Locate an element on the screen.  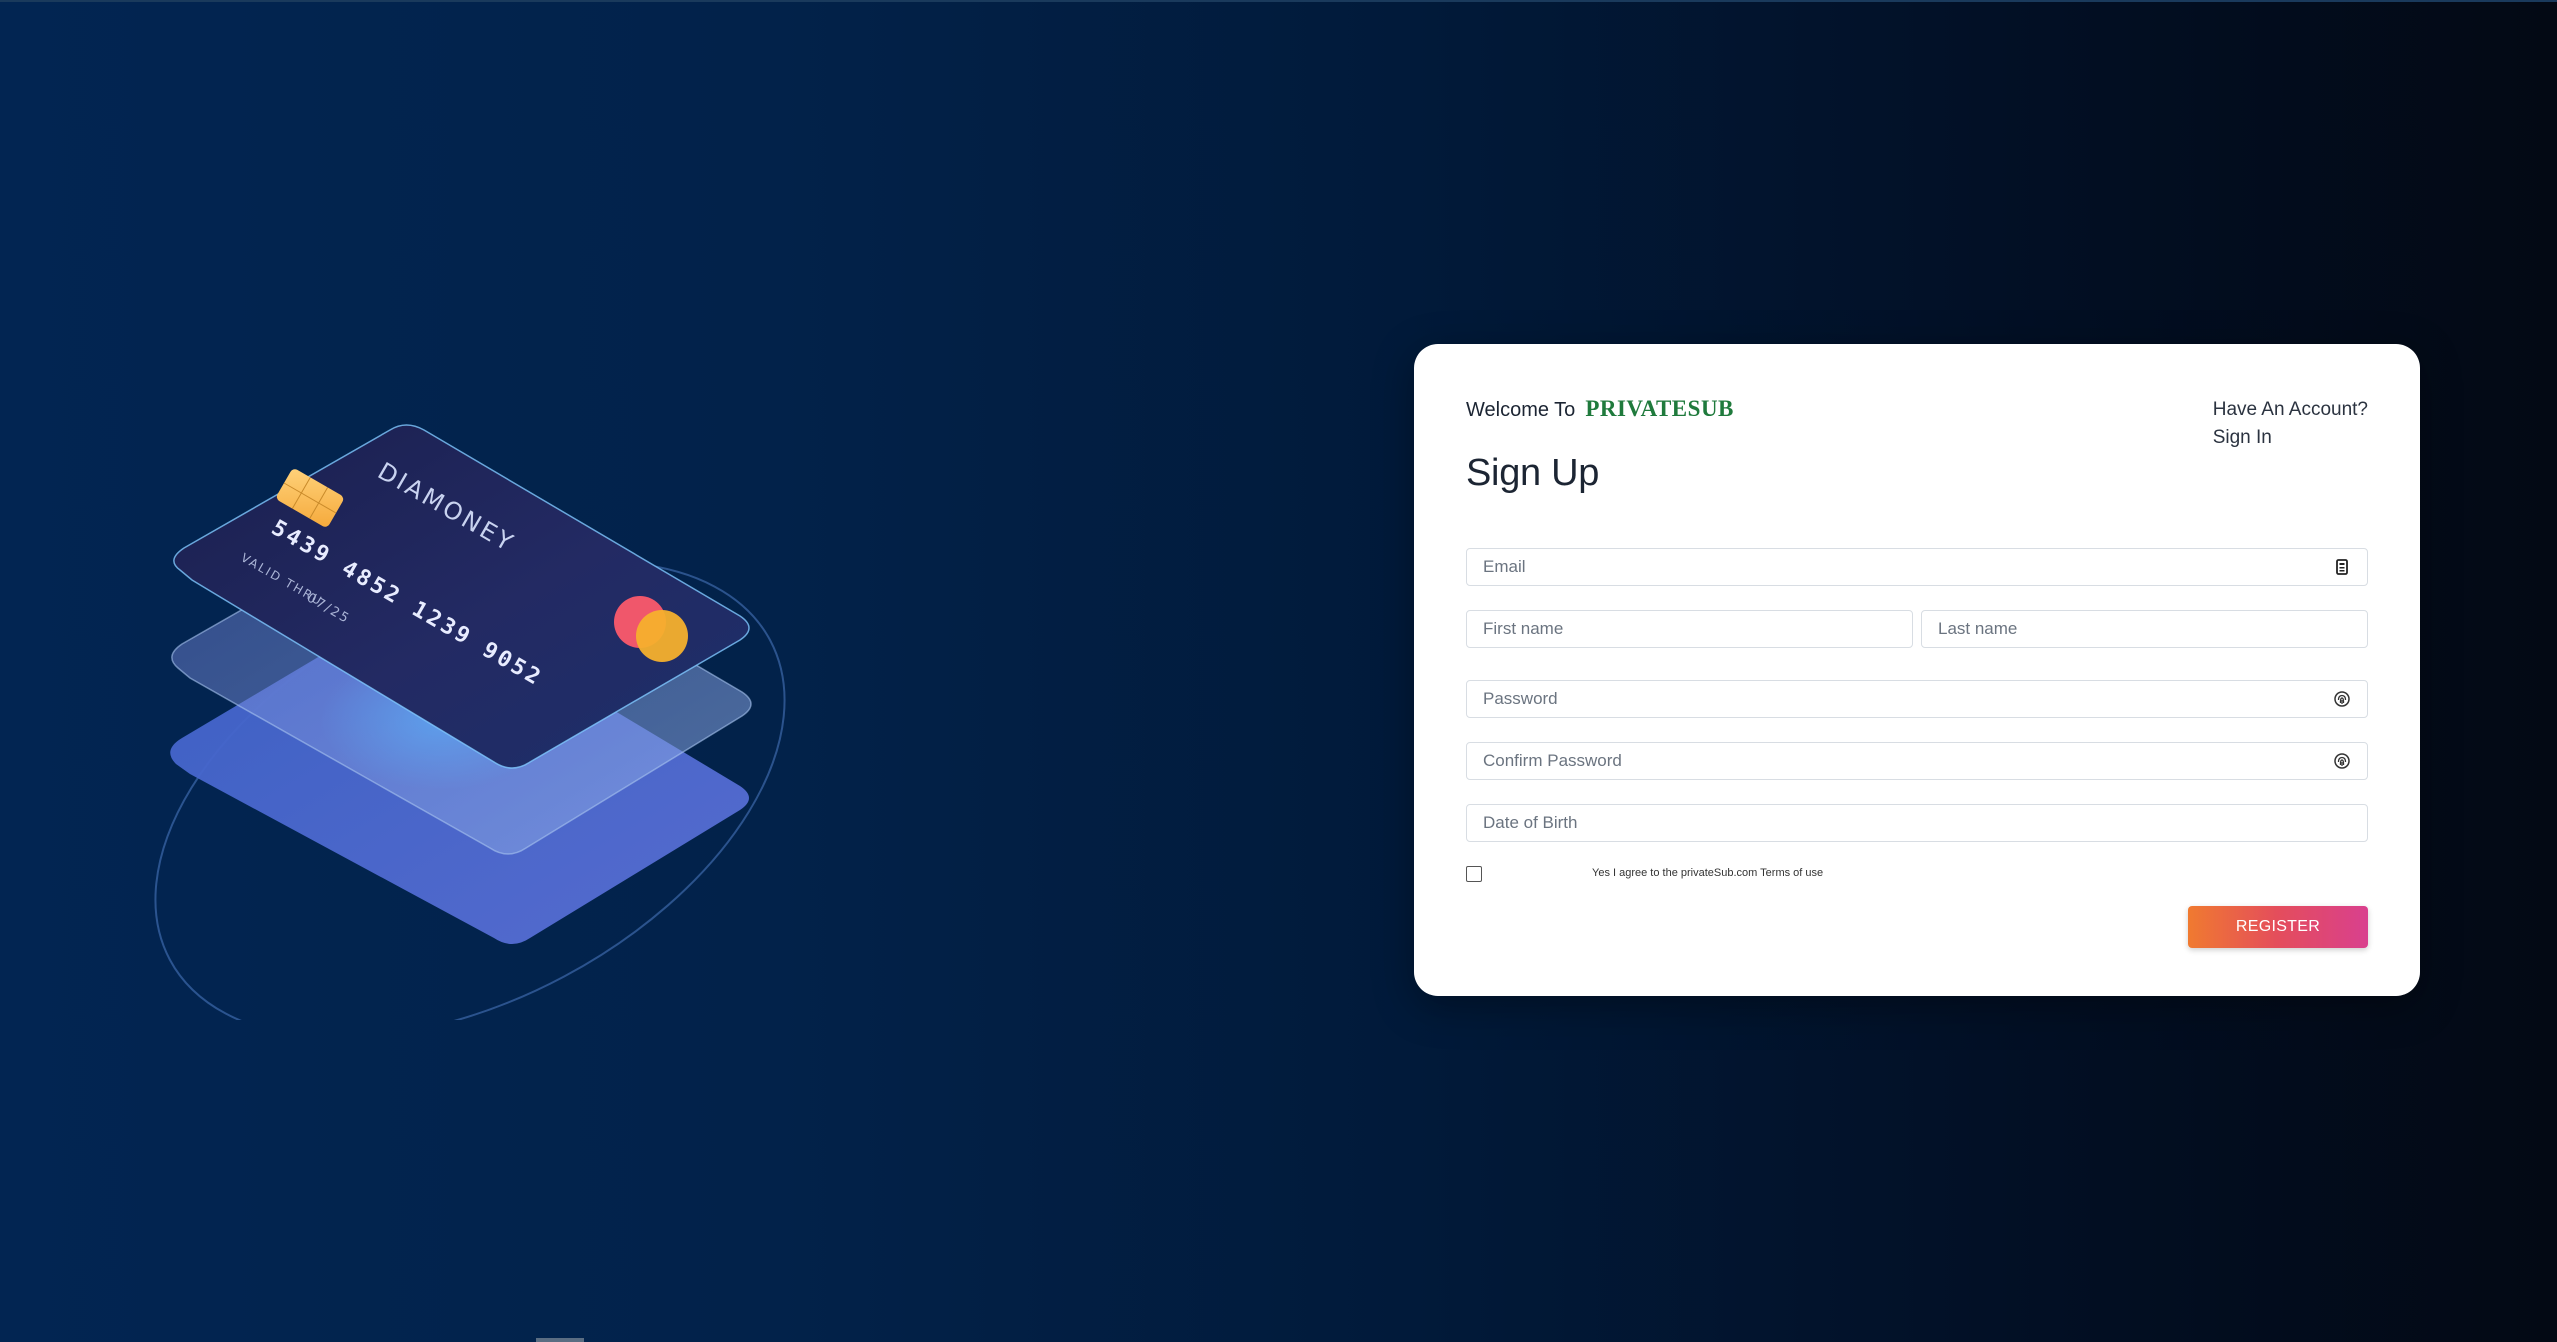
brand-logo: PRIVATESUB is located at coordinates (1659, 408).